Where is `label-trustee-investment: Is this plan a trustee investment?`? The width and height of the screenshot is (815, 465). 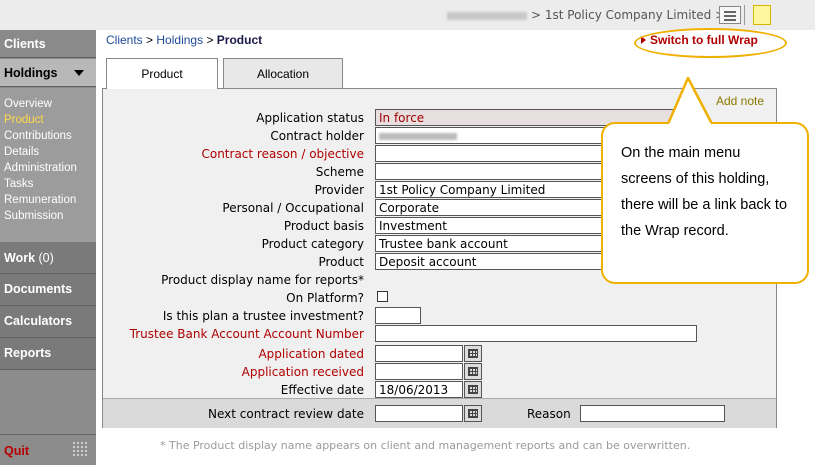 label-trustee-investment: Is this plan a trustee investment? is located at coordinates (263, 316).